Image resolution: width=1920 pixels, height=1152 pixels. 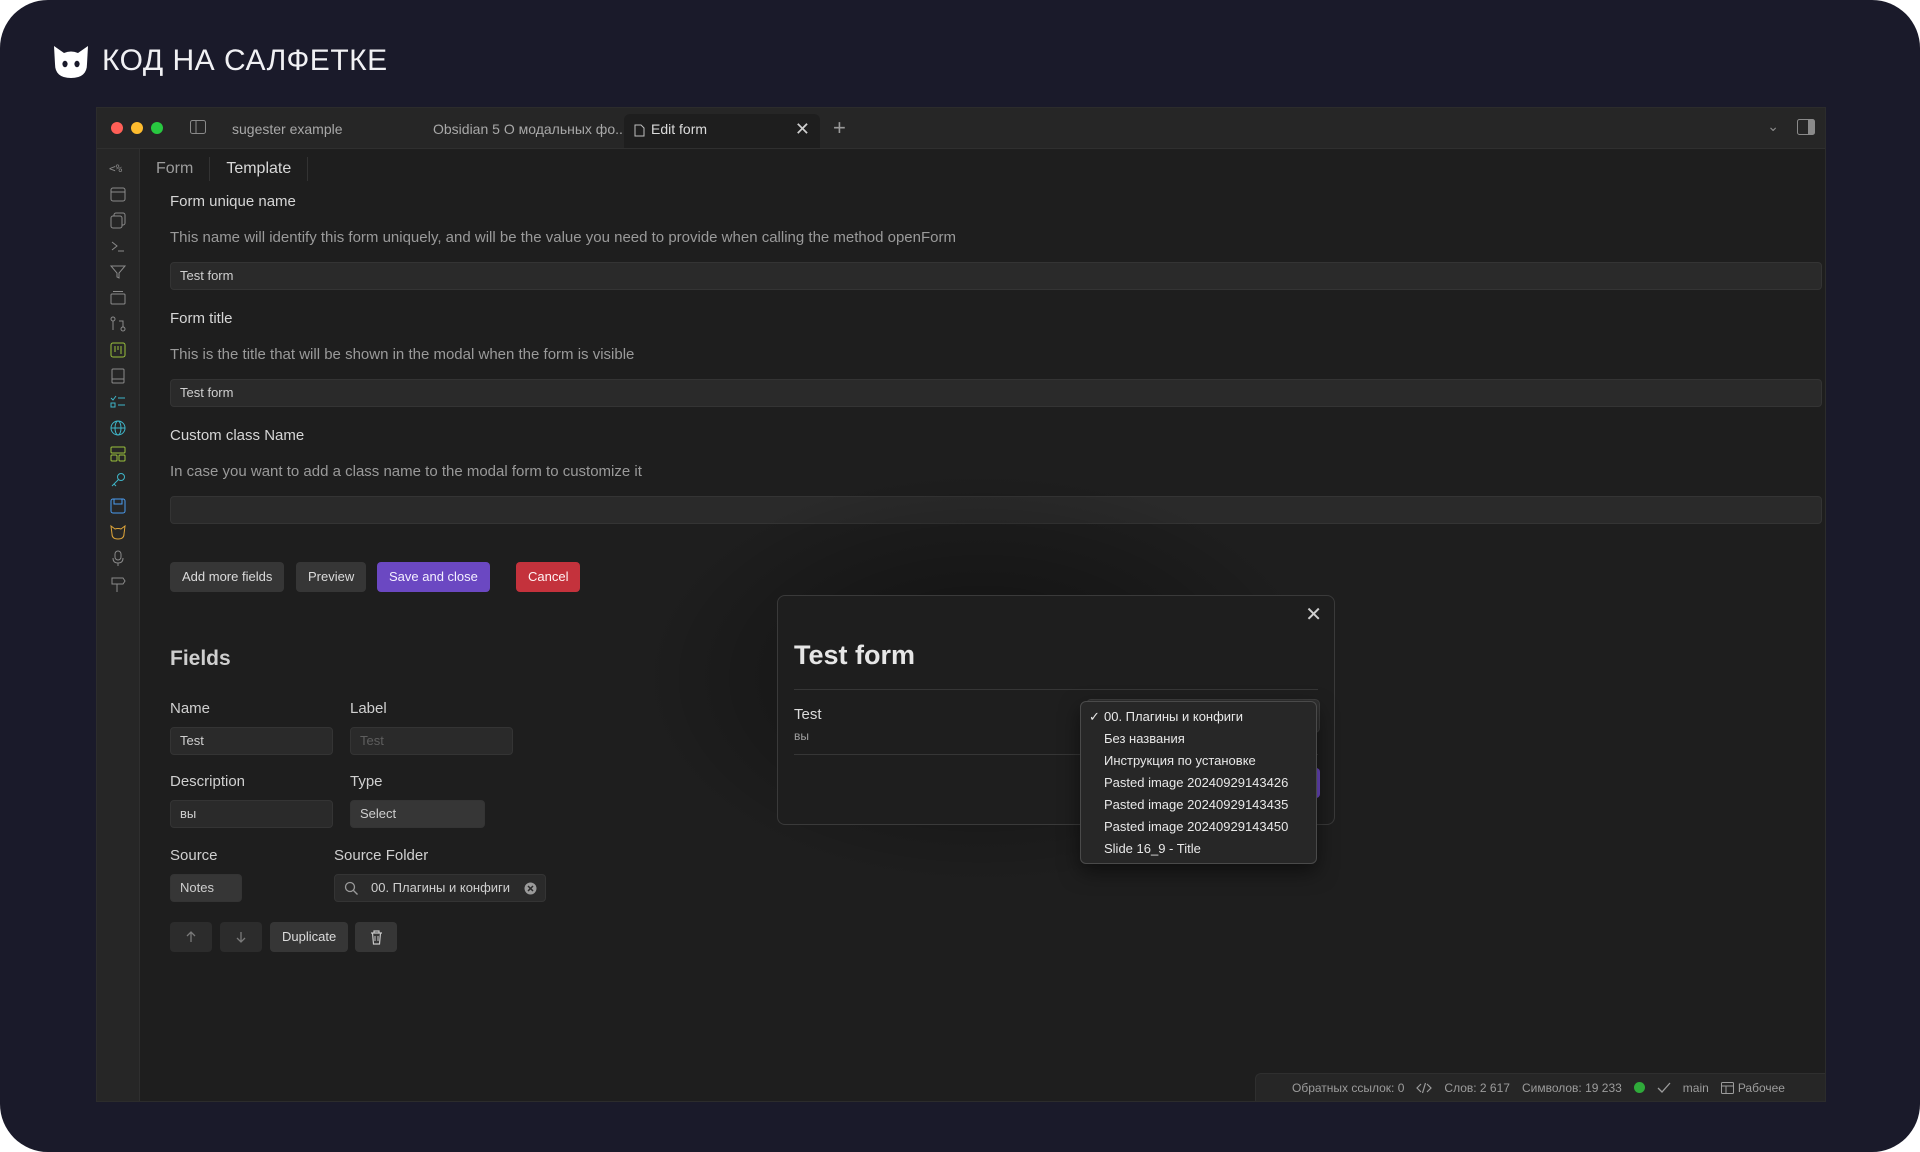 What do you see at coordinates (639, 130) in the screenshot?
I see `document-icon` at bounding box center [639, 130].